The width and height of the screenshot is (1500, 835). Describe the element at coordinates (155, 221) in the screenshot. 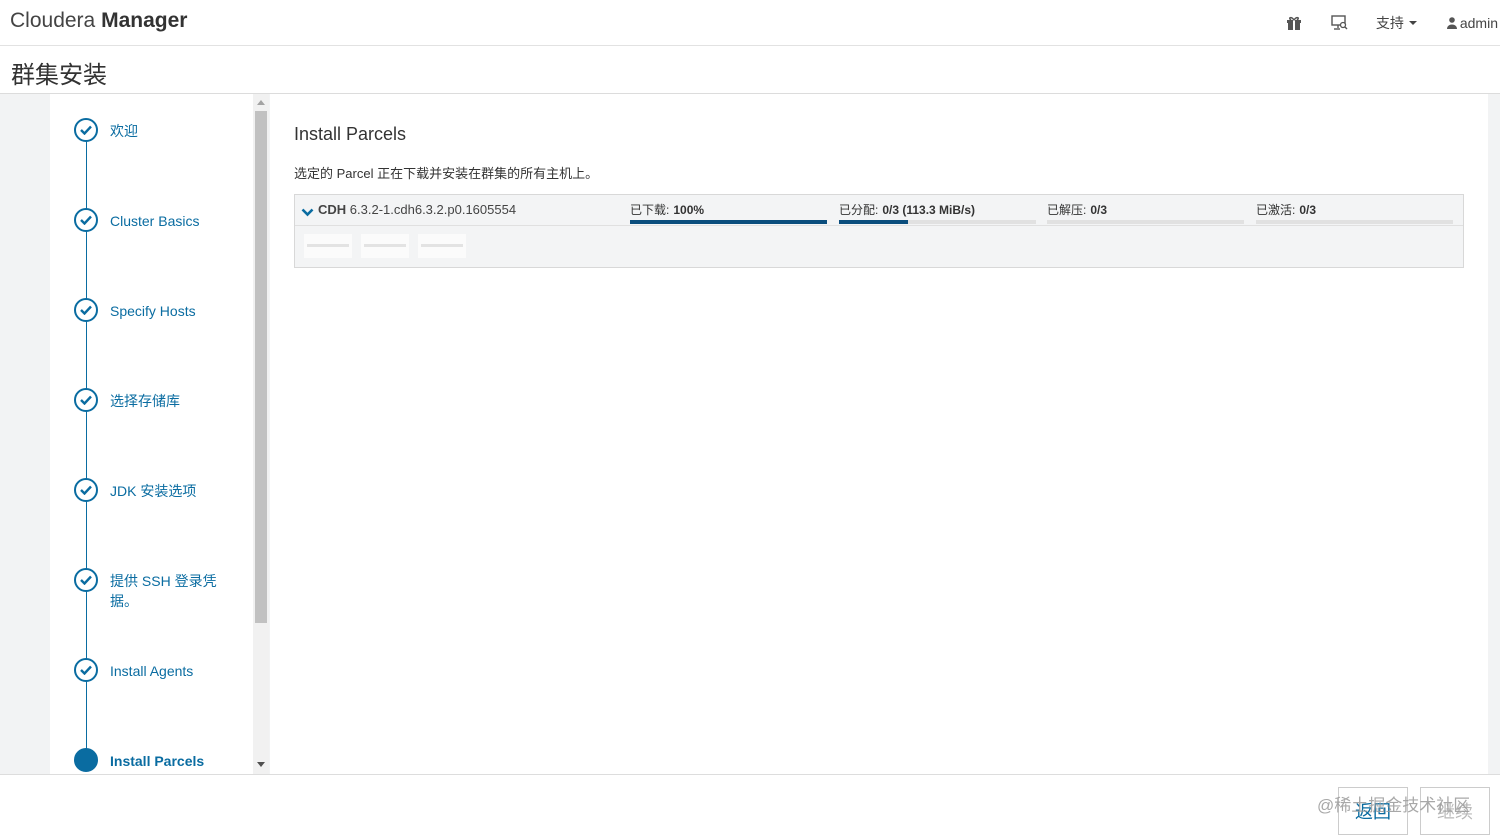

I see `step-label: Cluster Basics` at that location.